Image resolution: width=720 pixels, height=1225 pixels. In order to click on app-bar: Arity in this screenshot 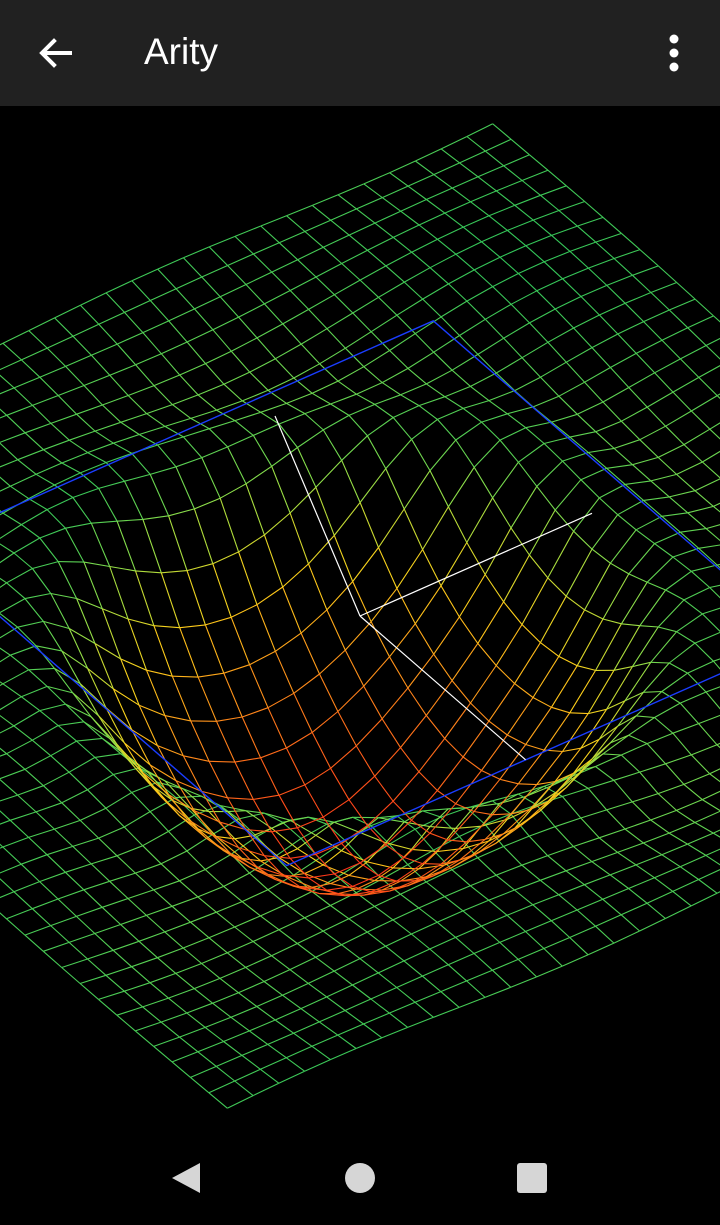, I will do `click(360, 53)`.